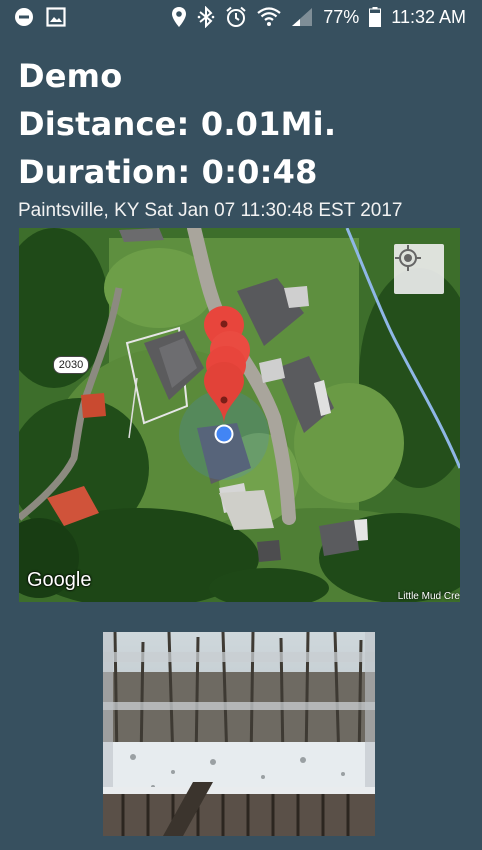  Describe the element at coordinates (24, 17) in the screenshot. I see `do-not-disturb-icon` at that location.